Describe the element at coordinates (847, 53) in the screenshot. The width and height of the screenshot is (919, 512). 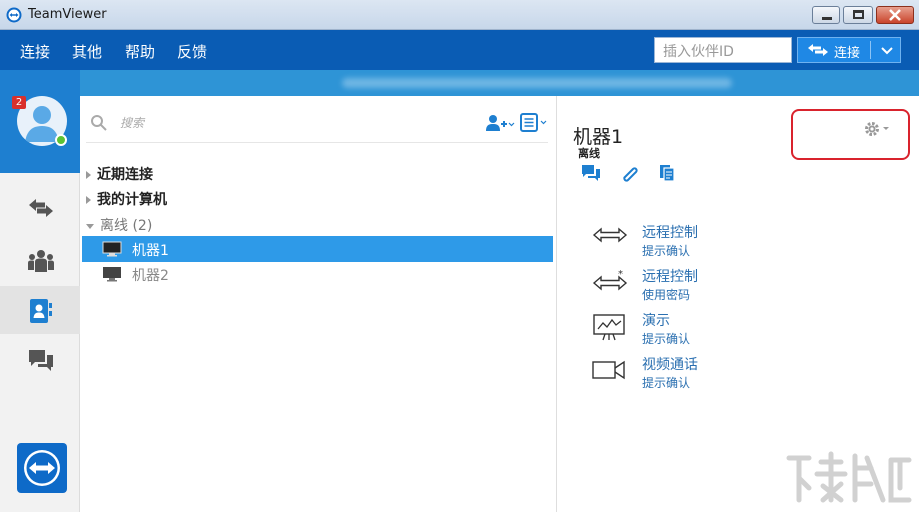
I see `connect-label: 连接` at that location.